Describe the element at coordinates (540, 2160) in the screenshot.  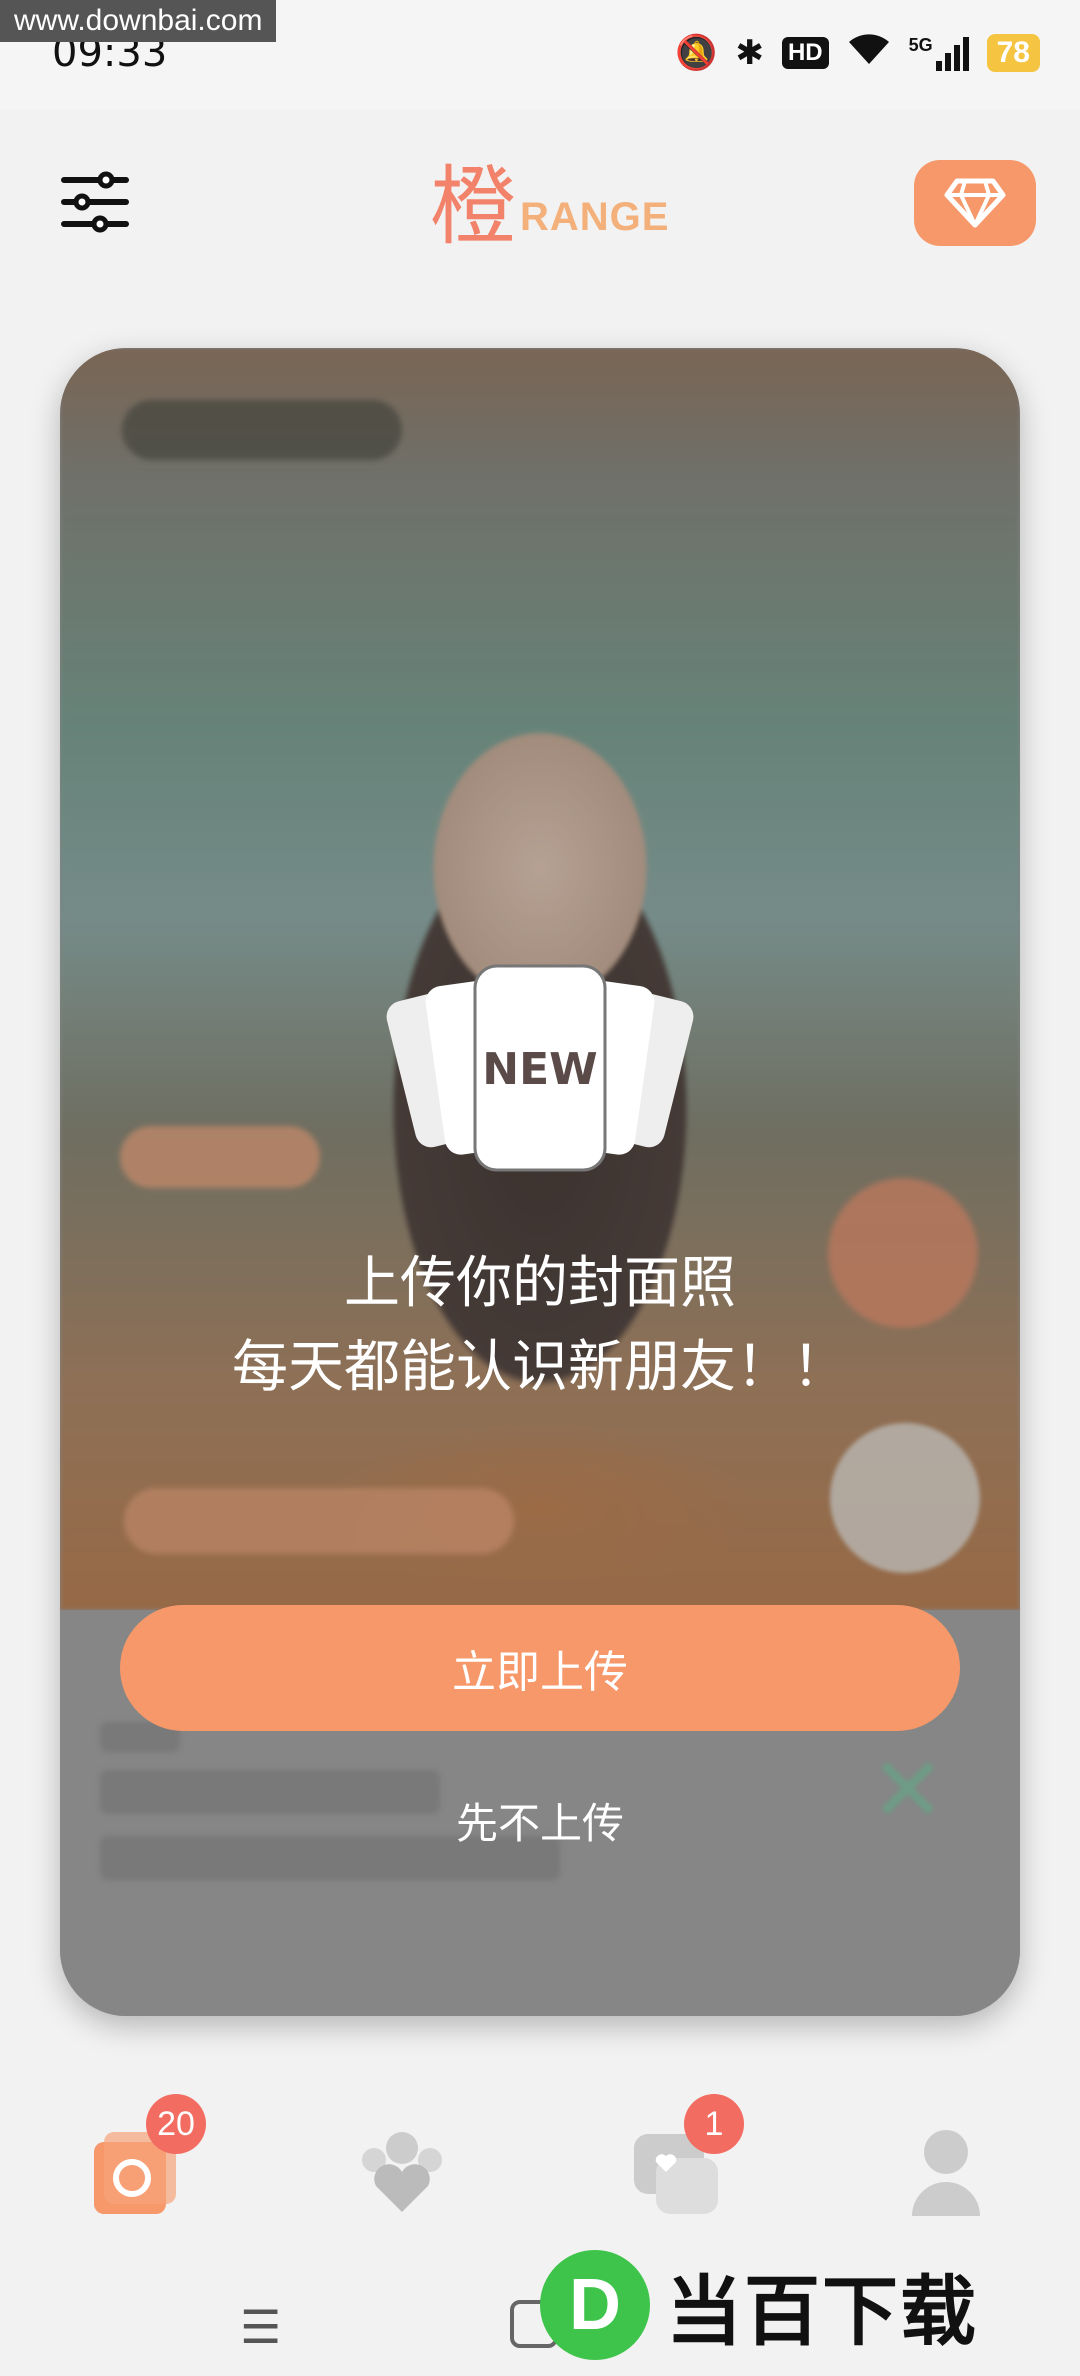
I see `bottom-nav: 20 1` at that location.